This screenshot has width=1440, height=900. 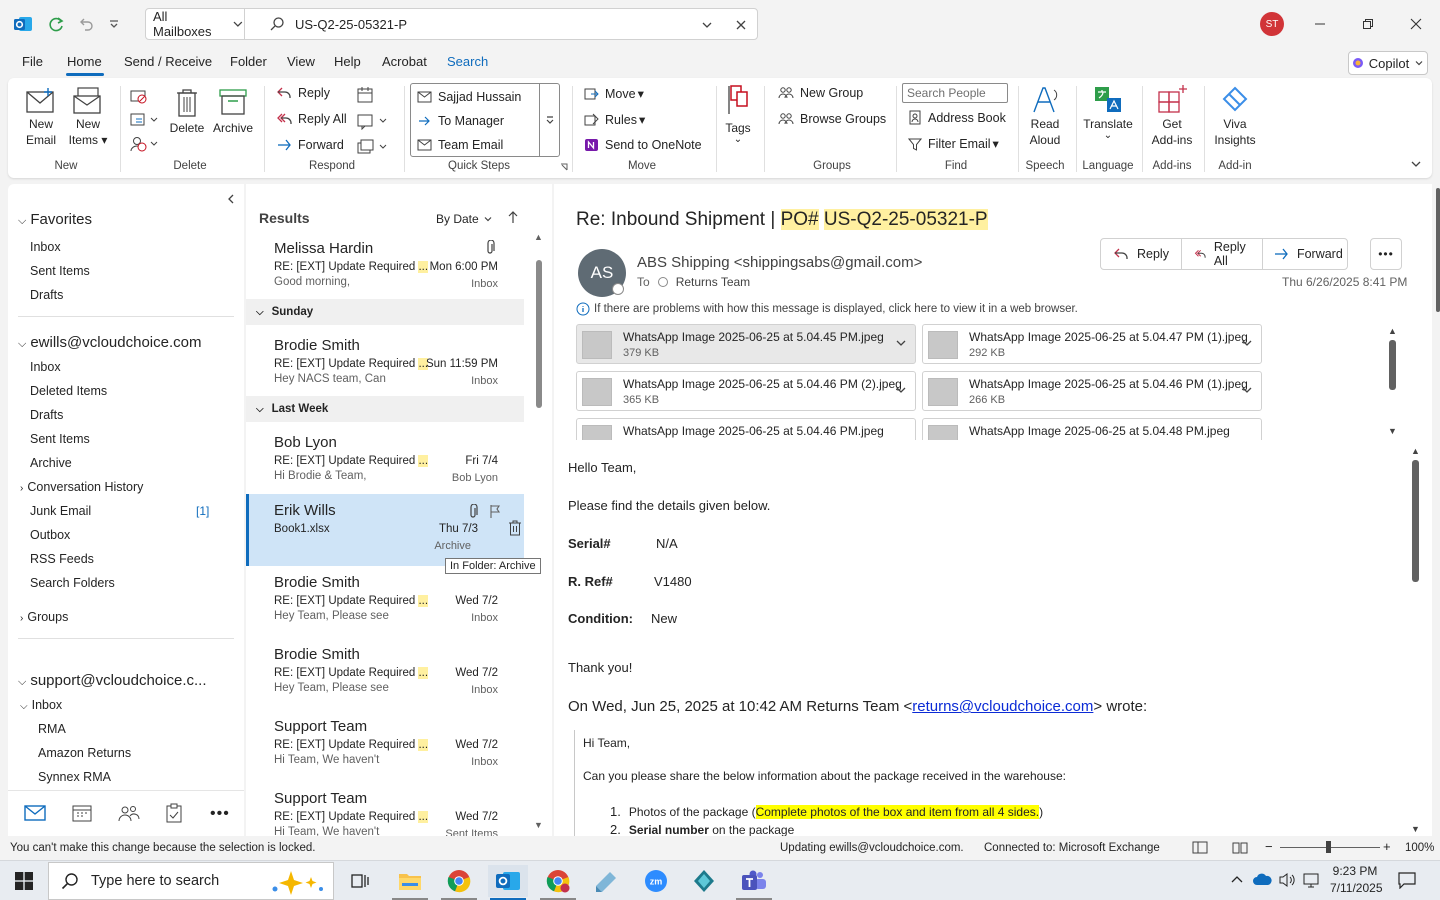 What do you see at coordinates (614, 119) in the screenshot?
I see `rules-button: Rules ▾` at bounding box center [614, 119].